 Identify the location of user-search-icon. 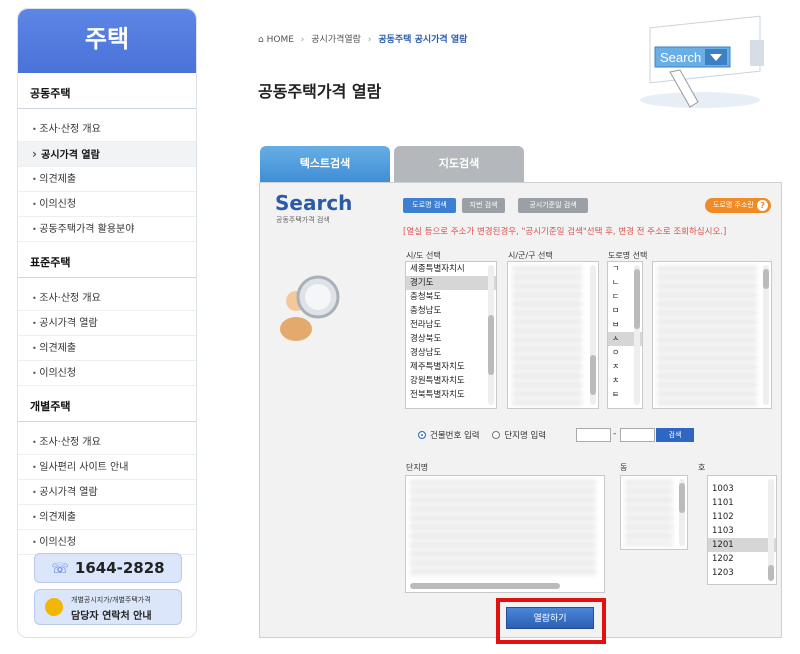
(310, 308).